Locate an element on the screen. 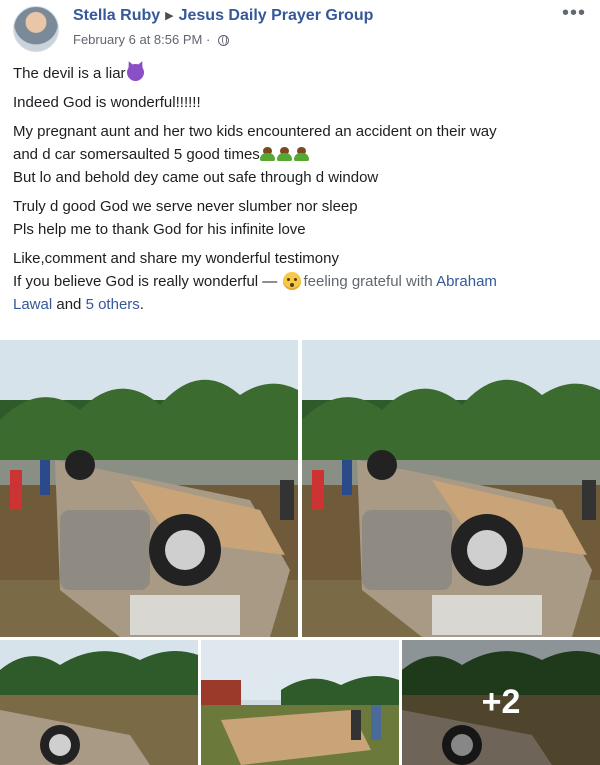  author-name: Stella Ruby is located at coordinates (116, 15).